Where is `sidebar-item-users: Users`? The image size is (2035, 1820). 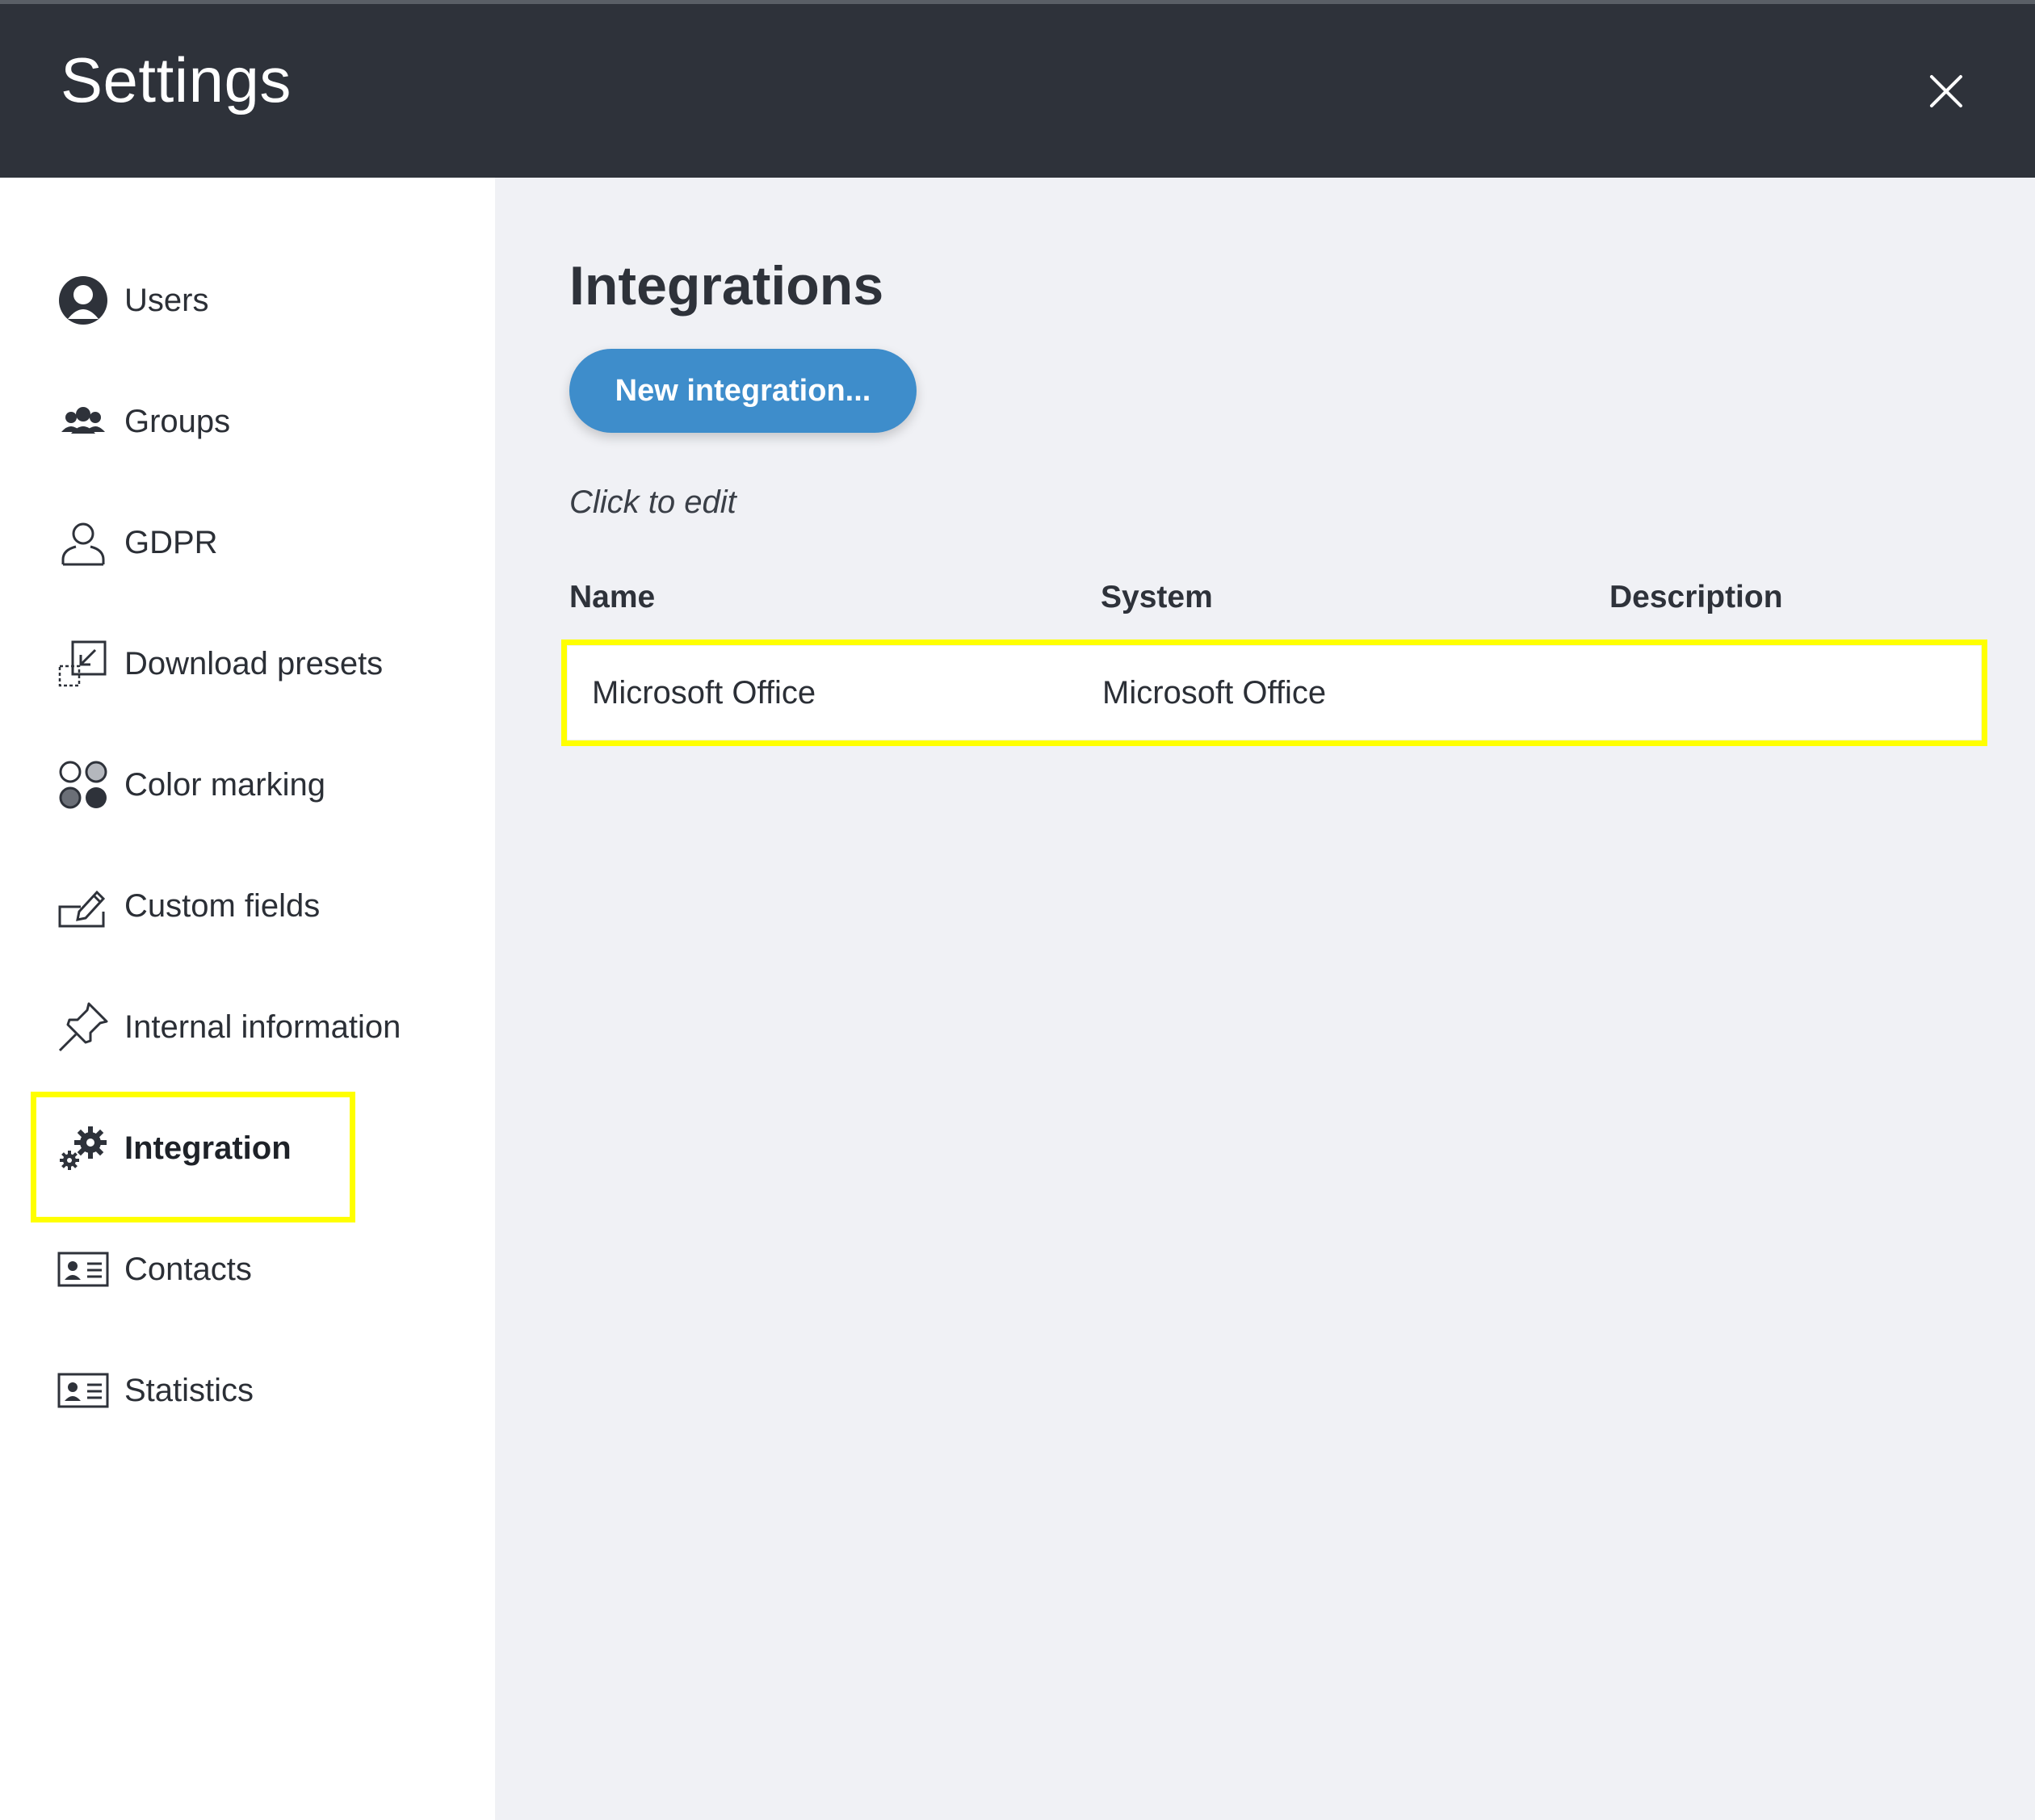
sidebar-item-users: Users is located at coordinates (132, 300).